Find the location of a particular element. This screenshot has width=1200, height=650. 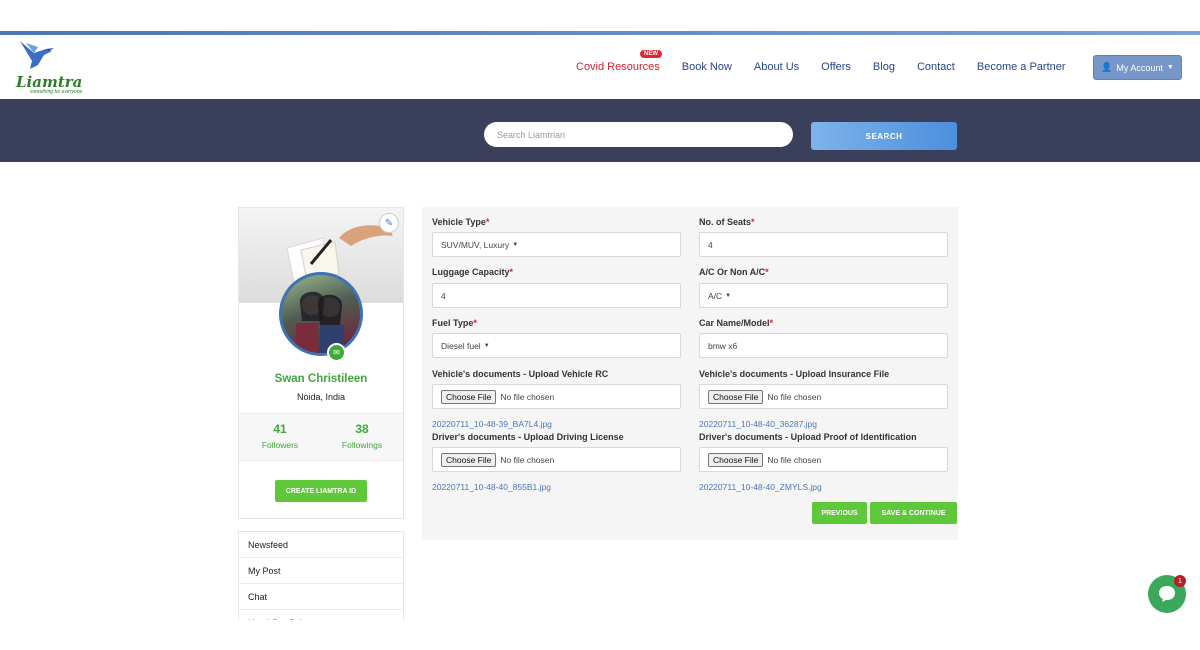

menu-item-used-car-sales: Used Car Sales is located at coordinates (321, 615).